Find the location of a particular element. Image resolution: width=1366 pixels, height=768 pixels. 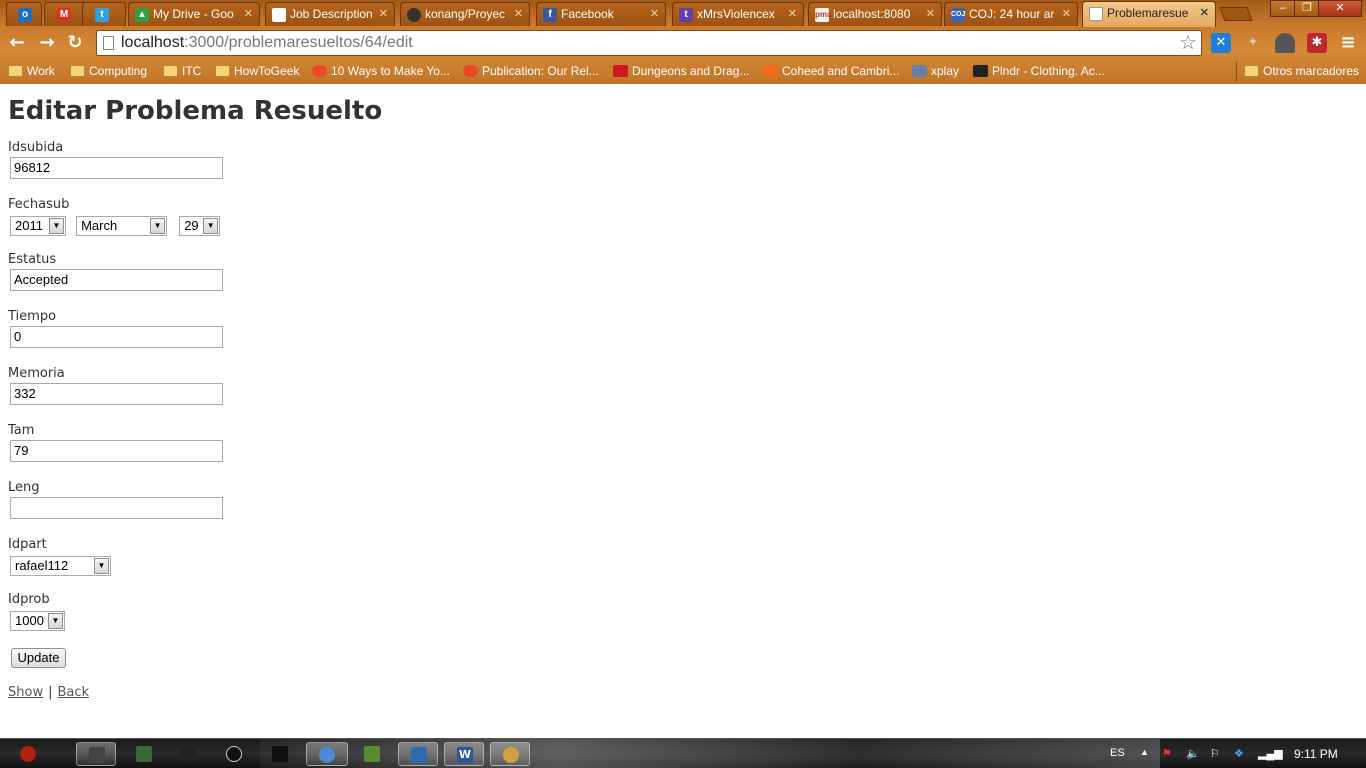

menu-icon: ≡ is located at coordinates (1348, 43).